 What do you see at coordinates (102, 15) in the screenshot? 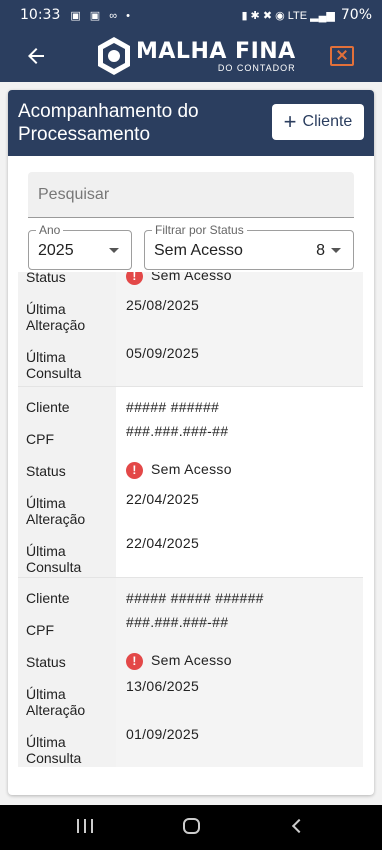
I see `notification-icons: ▣ ▣ ∞ •` at bounding box center [102, 15].